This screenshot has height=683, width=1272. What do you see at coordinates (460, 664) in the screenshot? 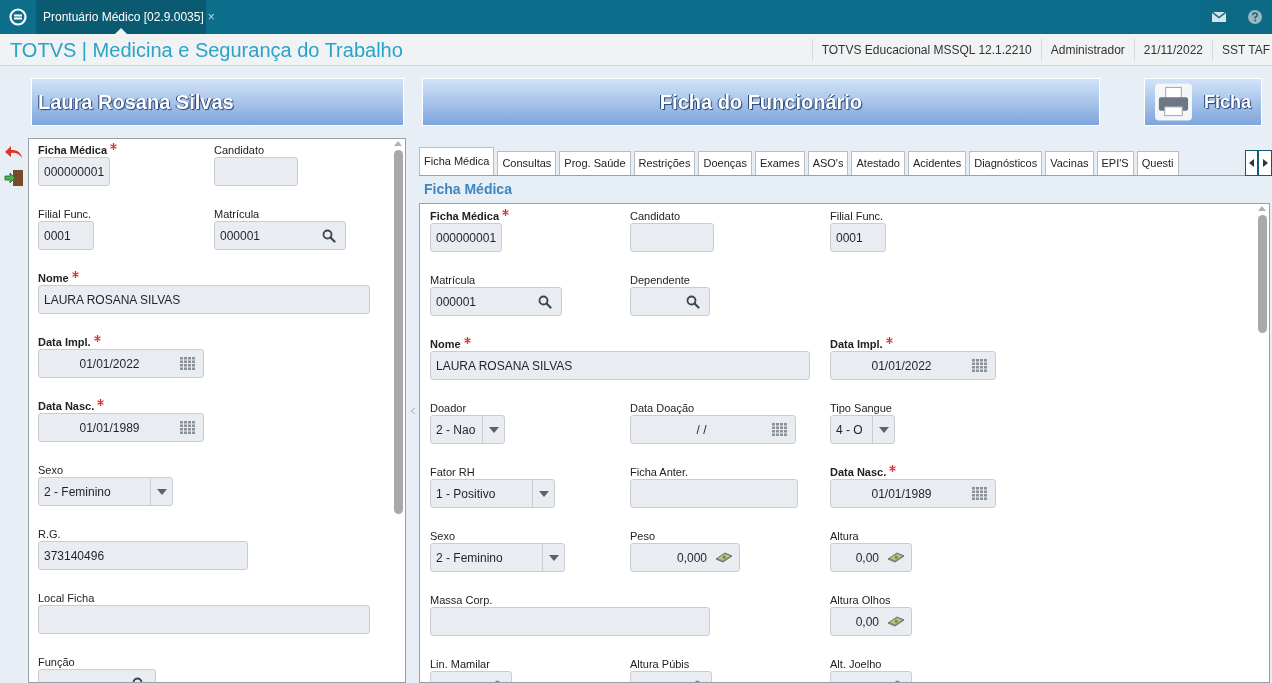
I see `field-label: Lin. Mamilar` at bounding box center [460, 664].